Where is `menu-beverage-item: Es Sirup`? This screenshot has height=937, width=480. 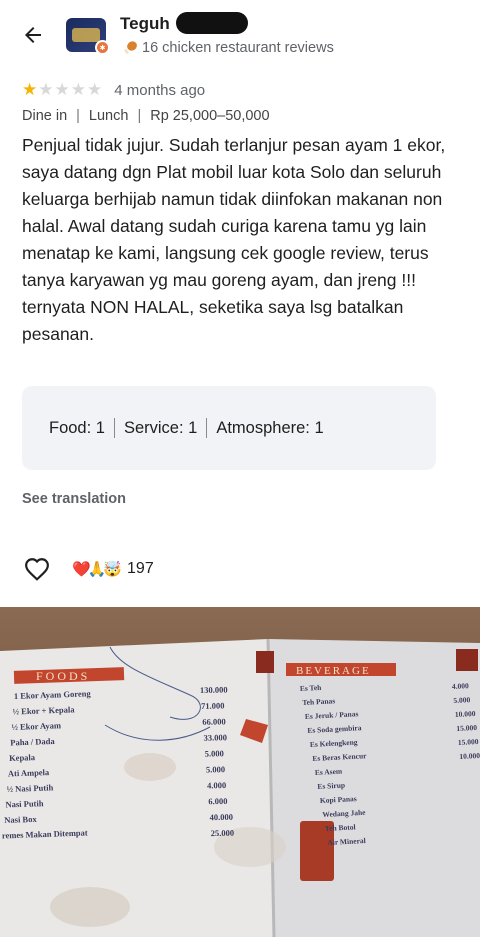 menu-beverage-item: Es Sirup is located at coordinates (331, 786).